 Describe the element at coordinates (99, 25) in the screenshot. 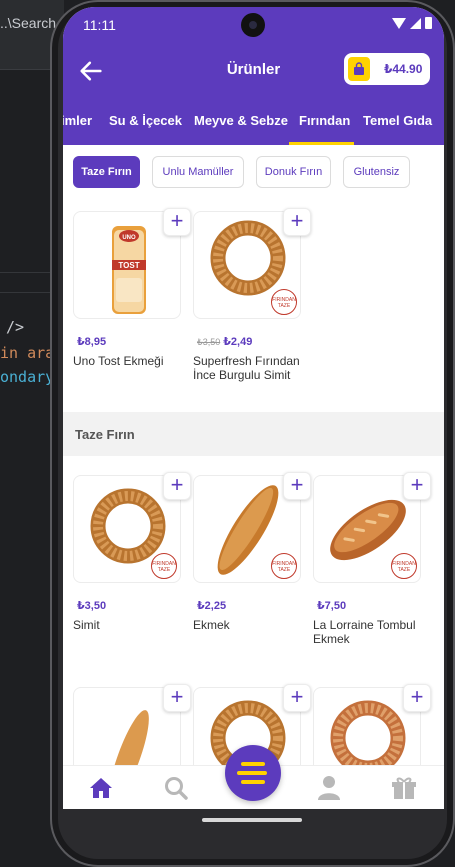

I see `status-time: 11:11` at that location.